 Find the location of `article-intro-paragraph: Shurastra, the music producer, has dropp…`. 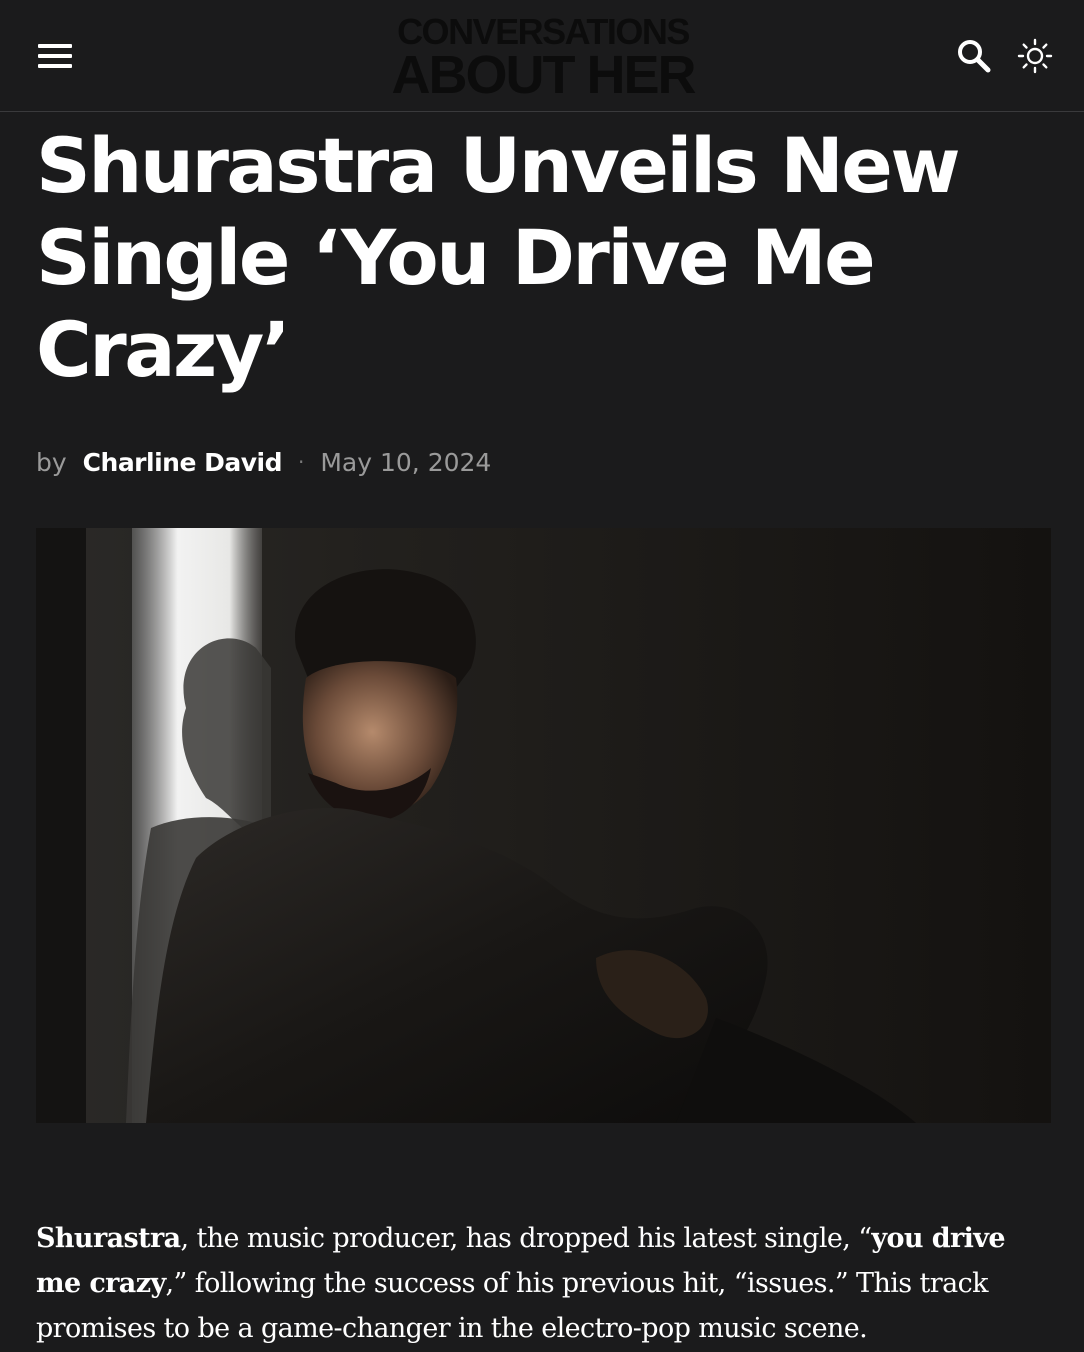

article-intro-paragraph: Shurastra, the music producer, has dropp… is located at coordinates (541, 1283).